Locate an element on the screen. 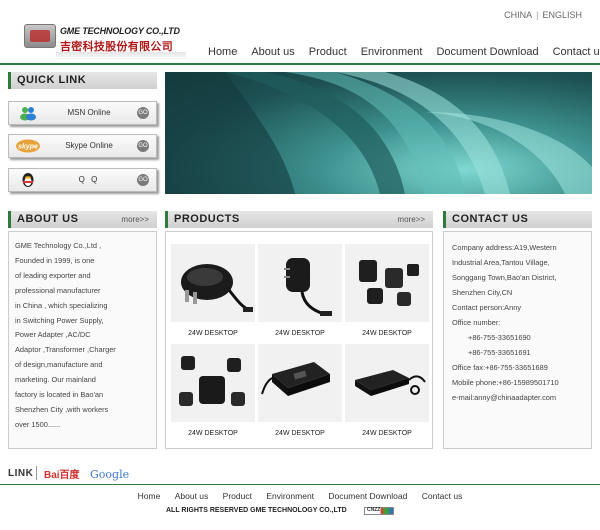  language-switcher: CHINA | ENGLISH is located at coordinates (543, 15).